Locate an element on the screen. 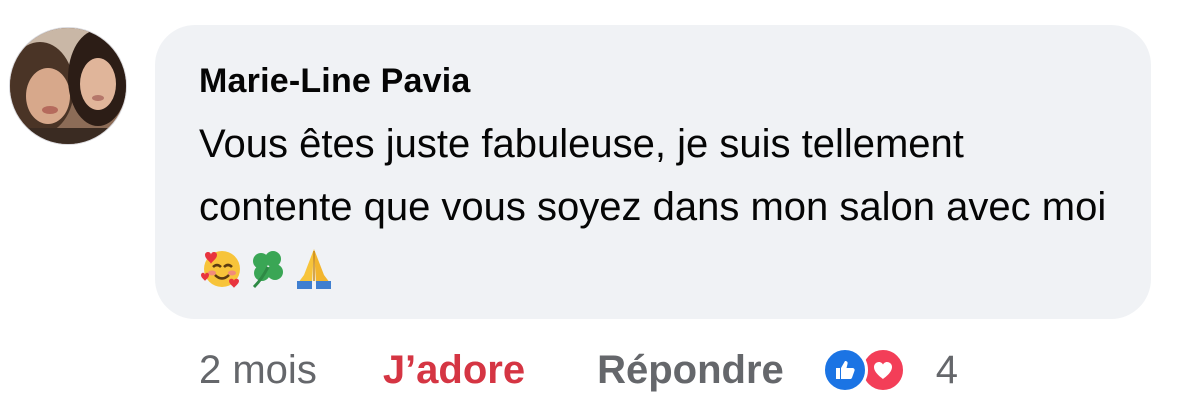 Image resolution: width=1182 pixels, height=418 pixels. smiling-face-with-hearts-icon is located at coordinates (222, 268).